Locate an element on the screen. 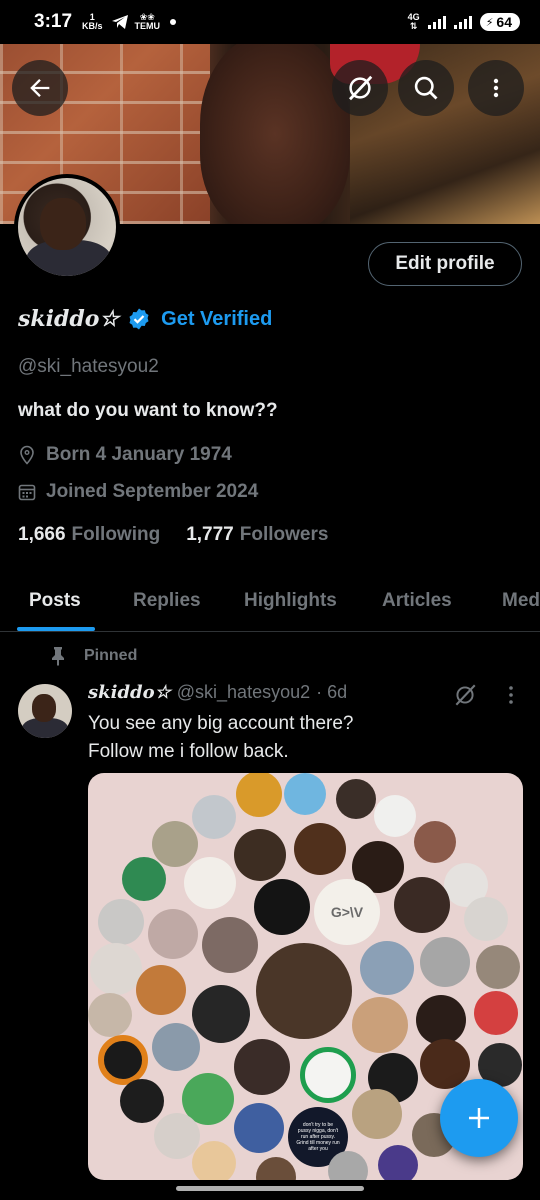 The height and width of the screenshot is (1200, 540). more-button is located at coordinates (496, 88).